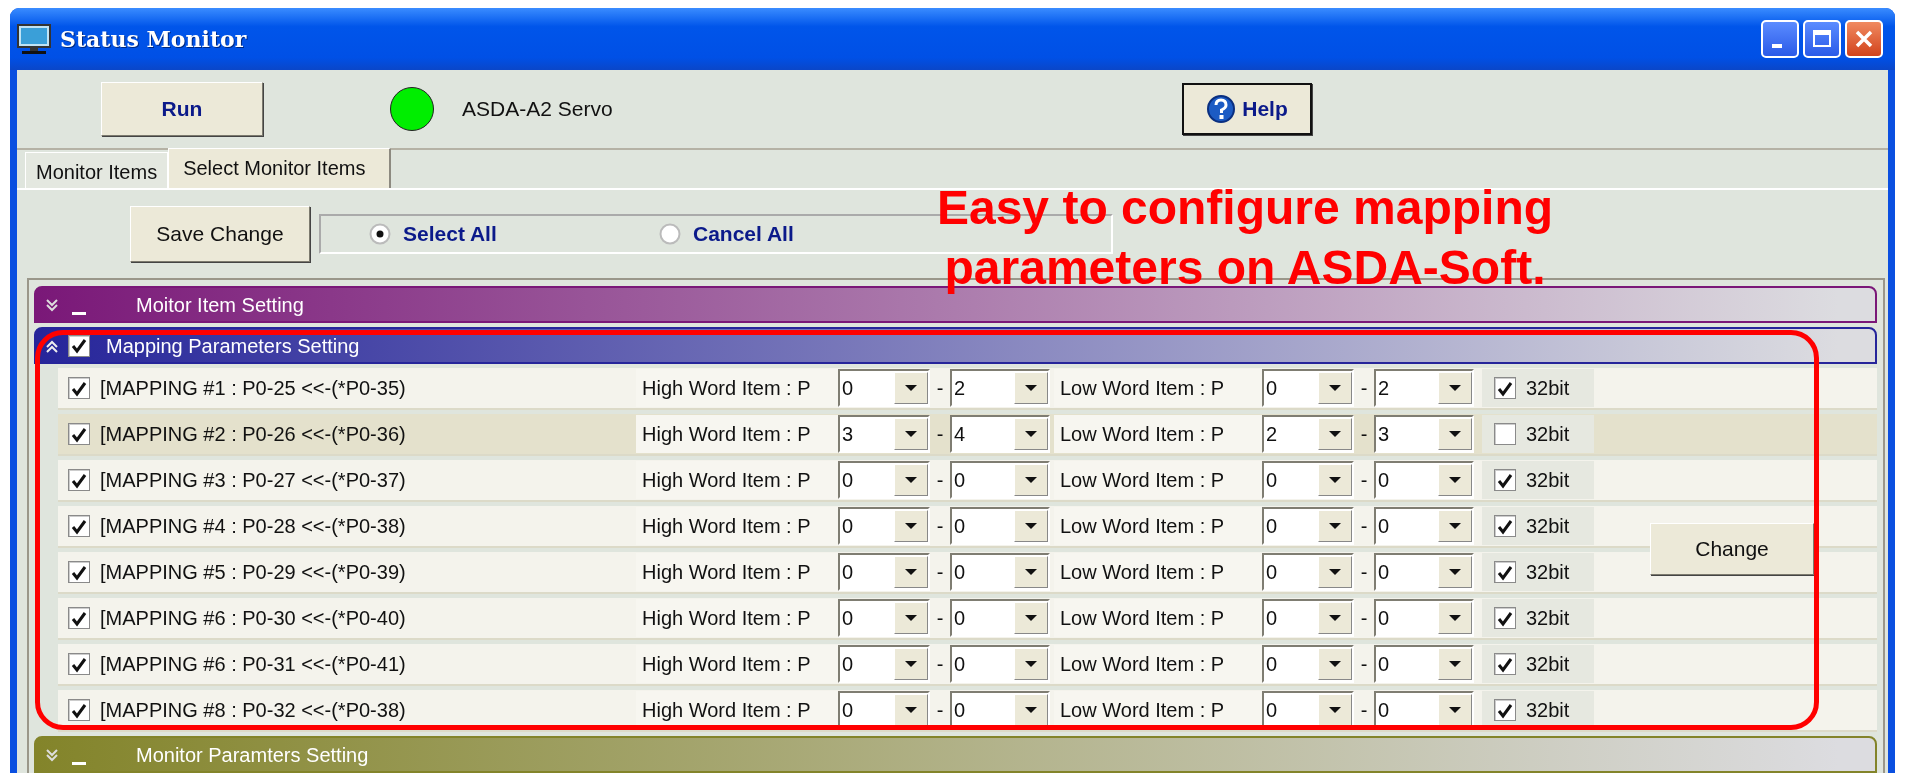 Image resolution: width=1906 pixels, height=773 pixels. What do you see at coordinates (253, 572) in the screenshot?
I see `mapping-label: [MAPPING #5 : P0-29 <<-(*P0-39)` at bounding box center [253, 572].